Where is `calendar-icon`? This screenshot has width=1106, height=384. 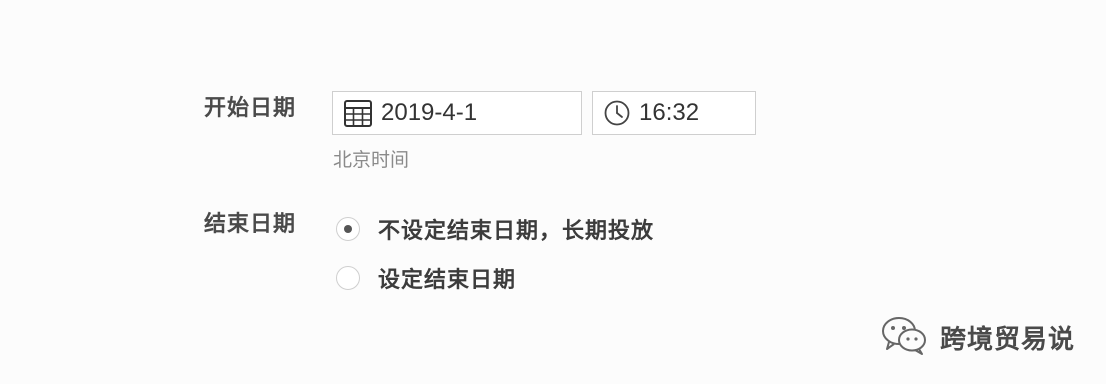
calendar-icon is located at coordinates (358, 113).